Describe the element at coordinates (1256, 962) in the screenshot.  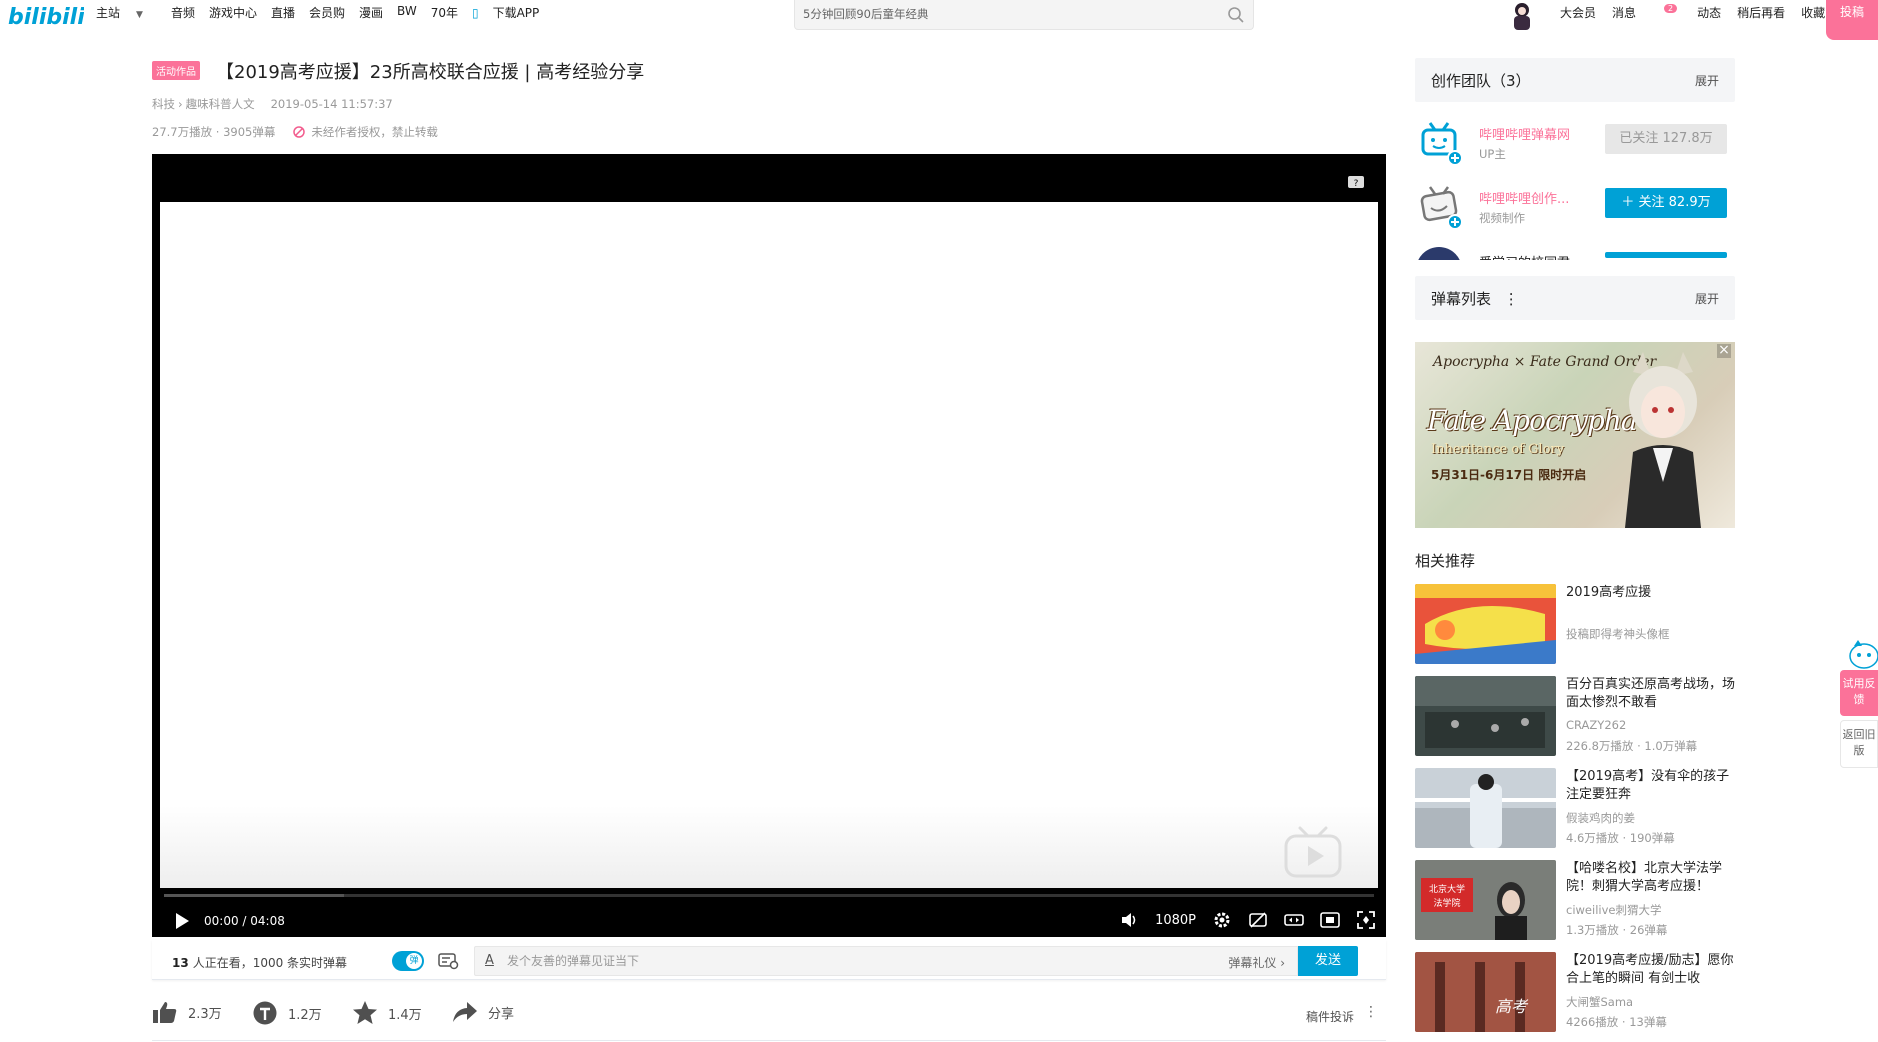
I see `danmaku-etiquette-link: 弹幕礼仪 ›` at that location.